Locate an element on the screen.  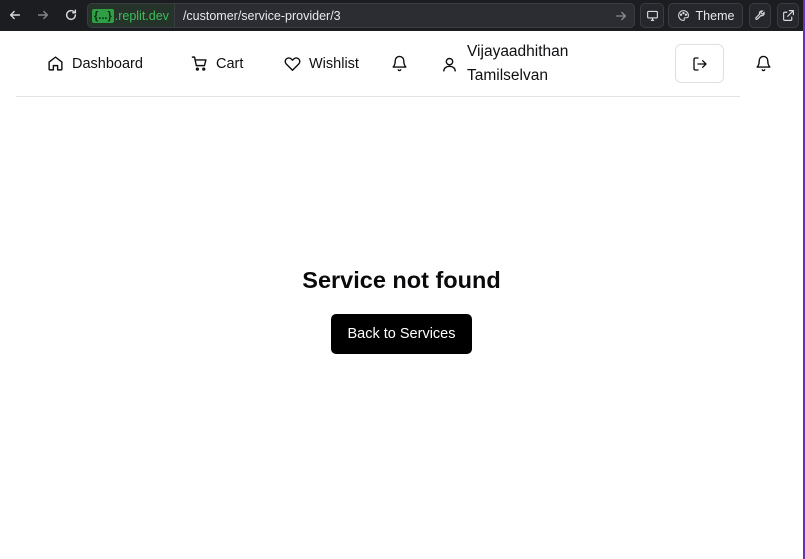
back-to-services-button: Back to Services is located at coordinates (401, 334).